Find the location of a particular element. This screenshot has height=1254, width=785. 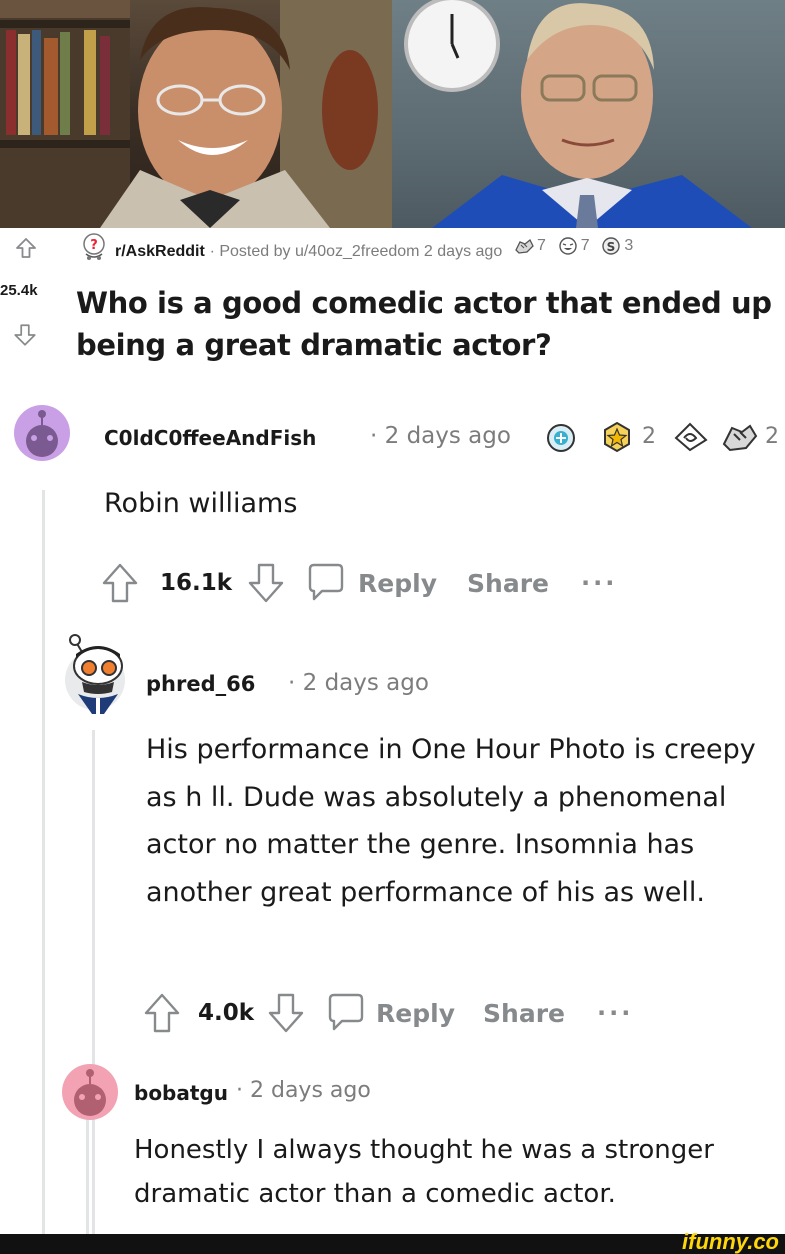

comment-author: phred_66 is located at coordinates (200, 684).